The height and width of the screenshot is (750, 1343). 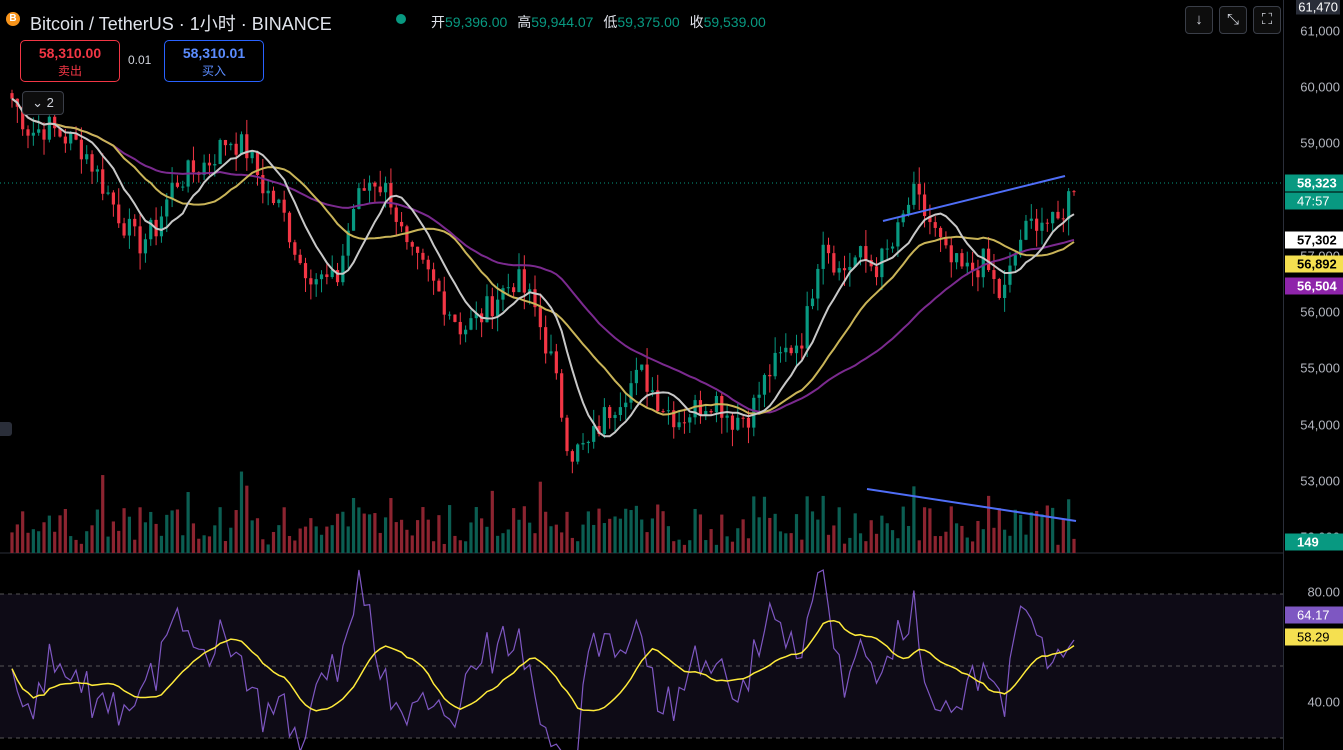 What do you see at coordinates (214, 61) in the screenshot?
I see `buy-button: 58,310.01 买入` at bounding box center [214, 61].